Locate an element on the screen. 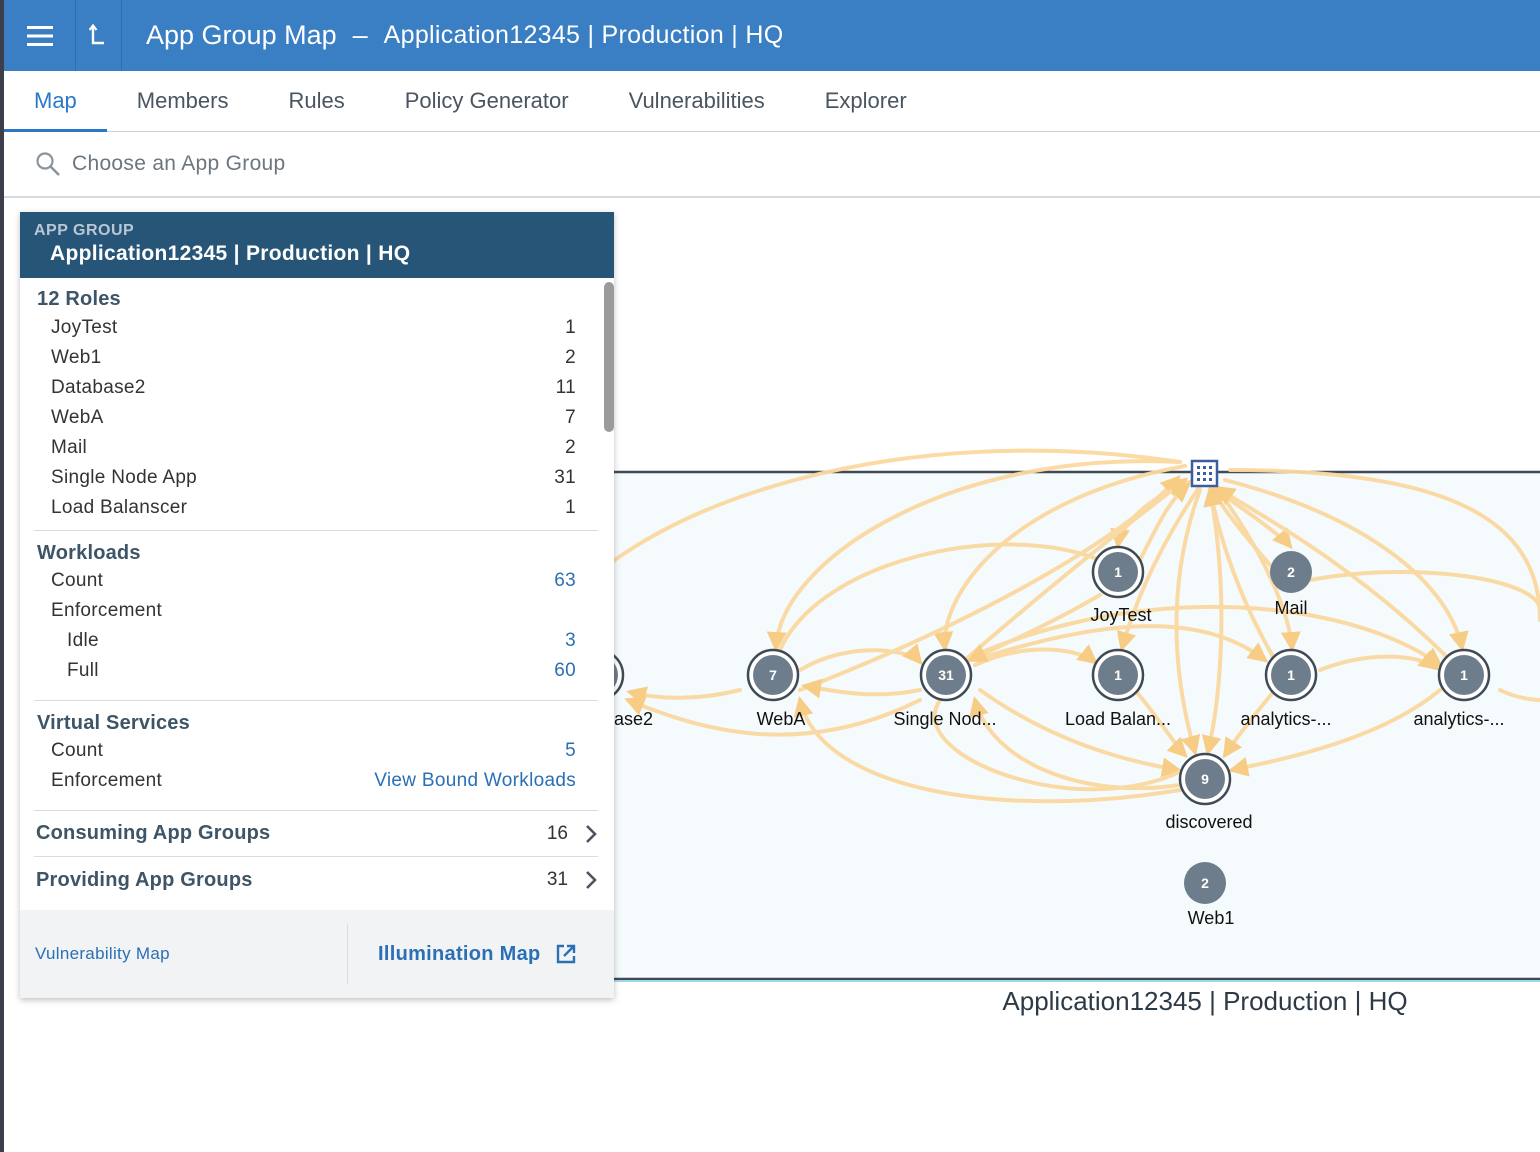 This screenshot has height=1152, width=1540. view-bound-workloads-link: View Bound Workloads is located at coordinates (475, 781).